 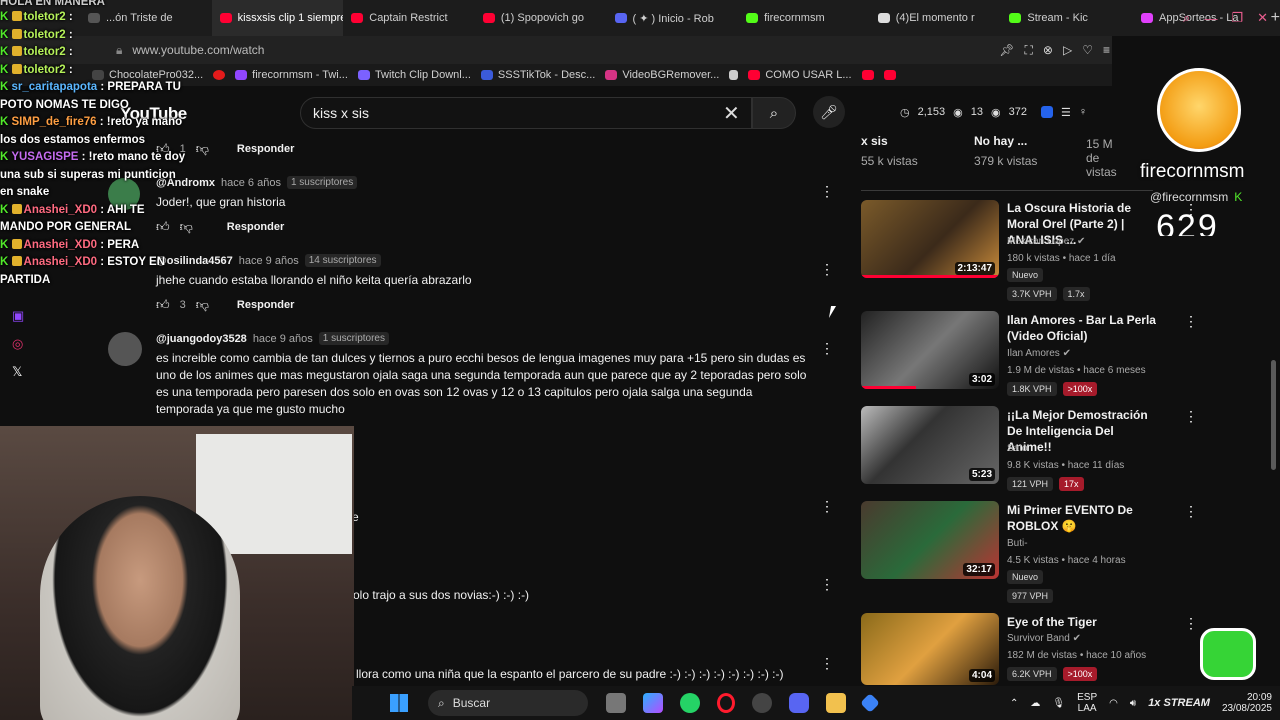 I want to click on browser-tab: Captain Restrict, so click(x=409, y=18).